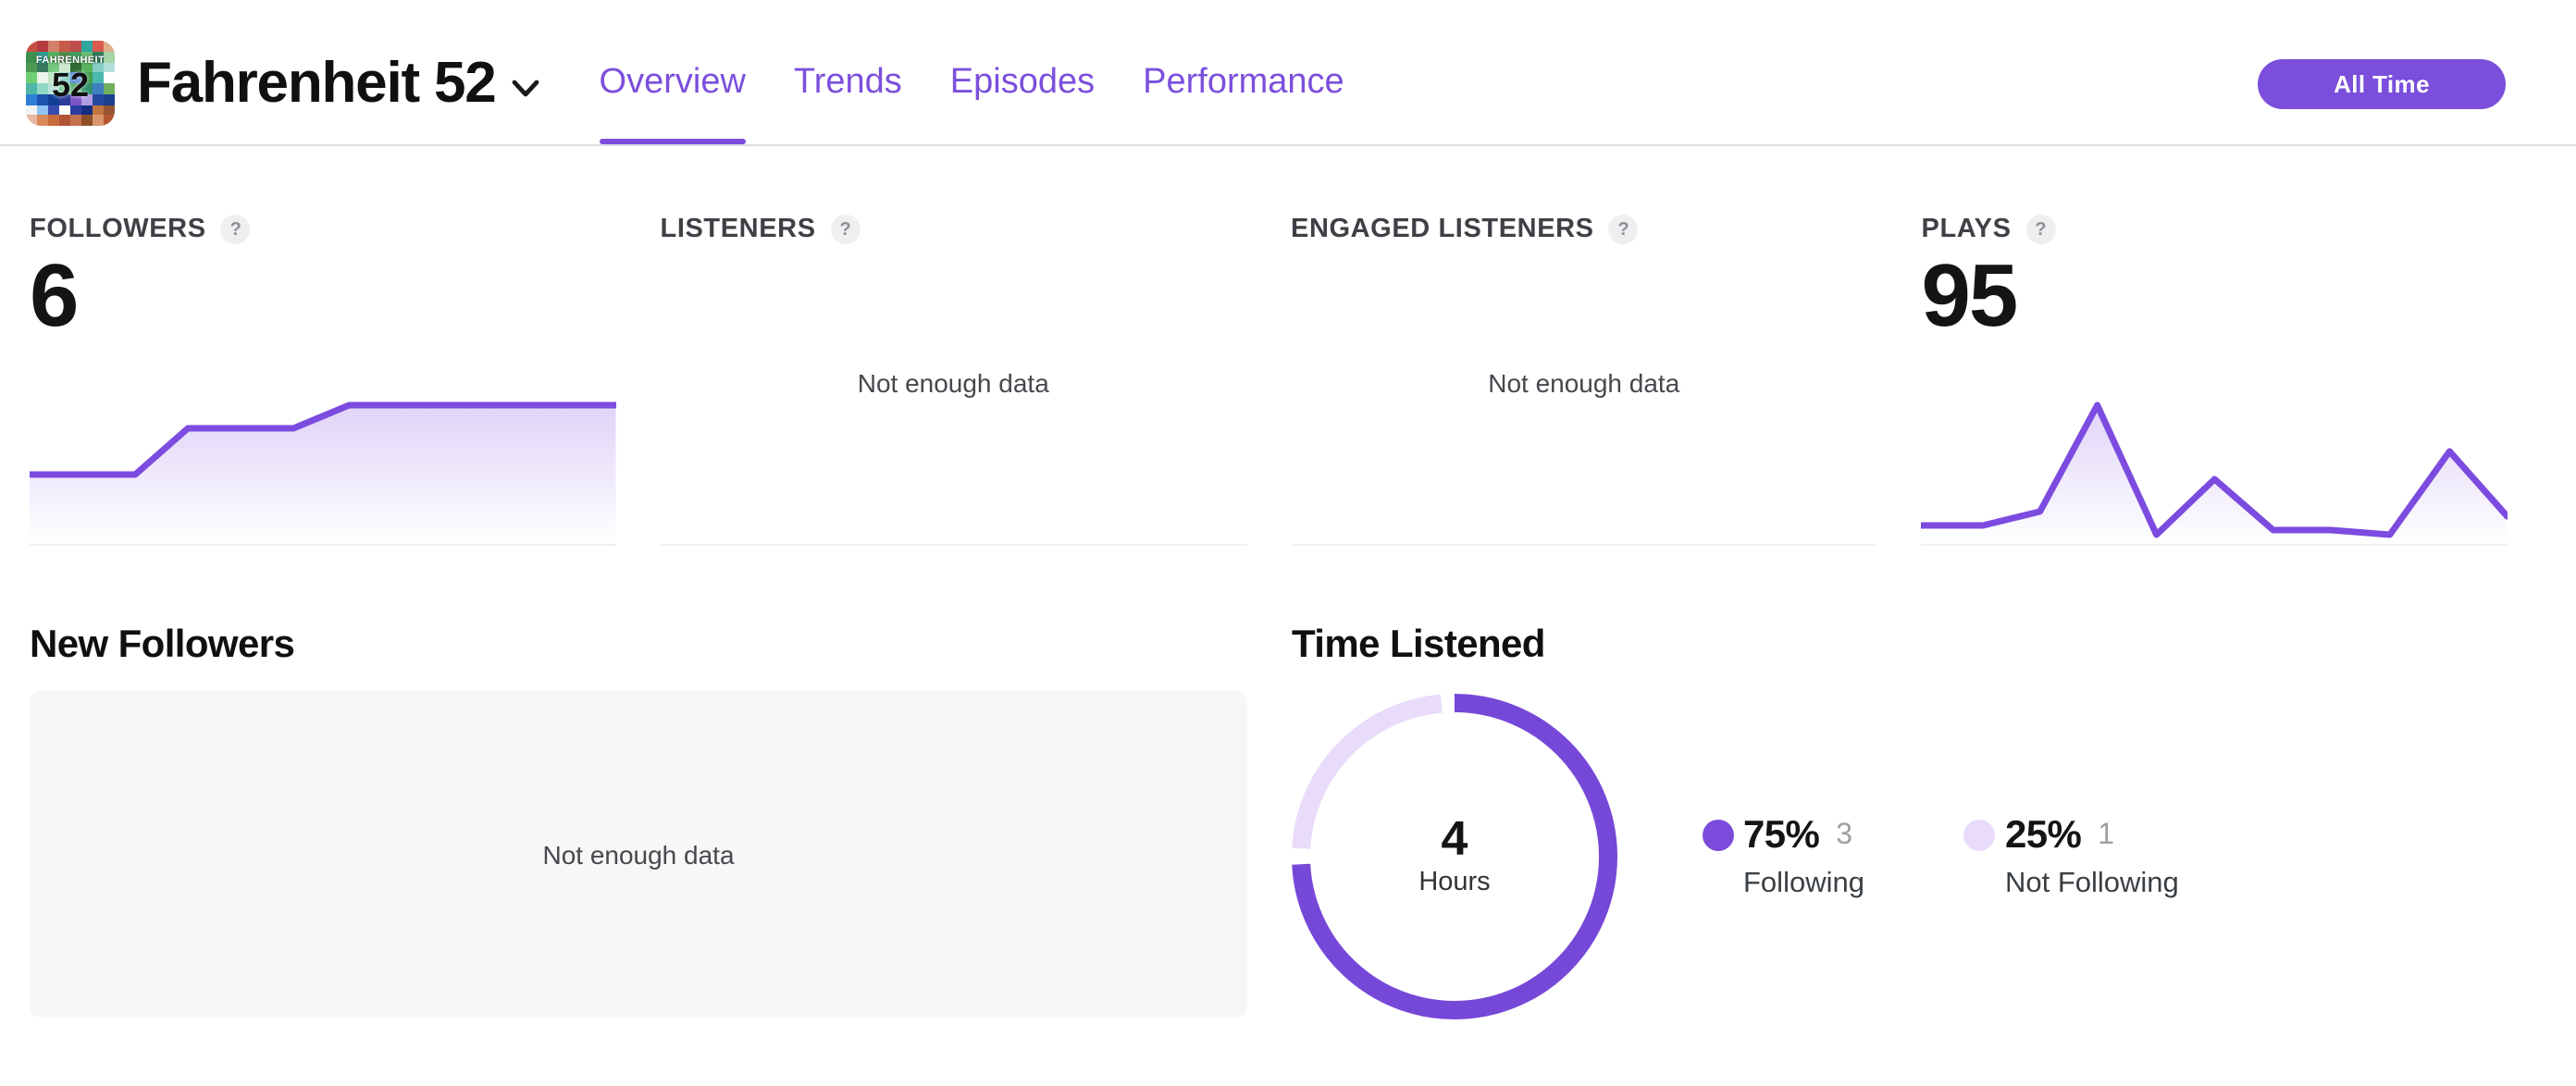 Image resolution: width=2576 pixels, height=1086 pixels. Describe the element at coordinates (2043, 834) in the screenshot. I see `legend-percent-not-following: 25%` at that location.